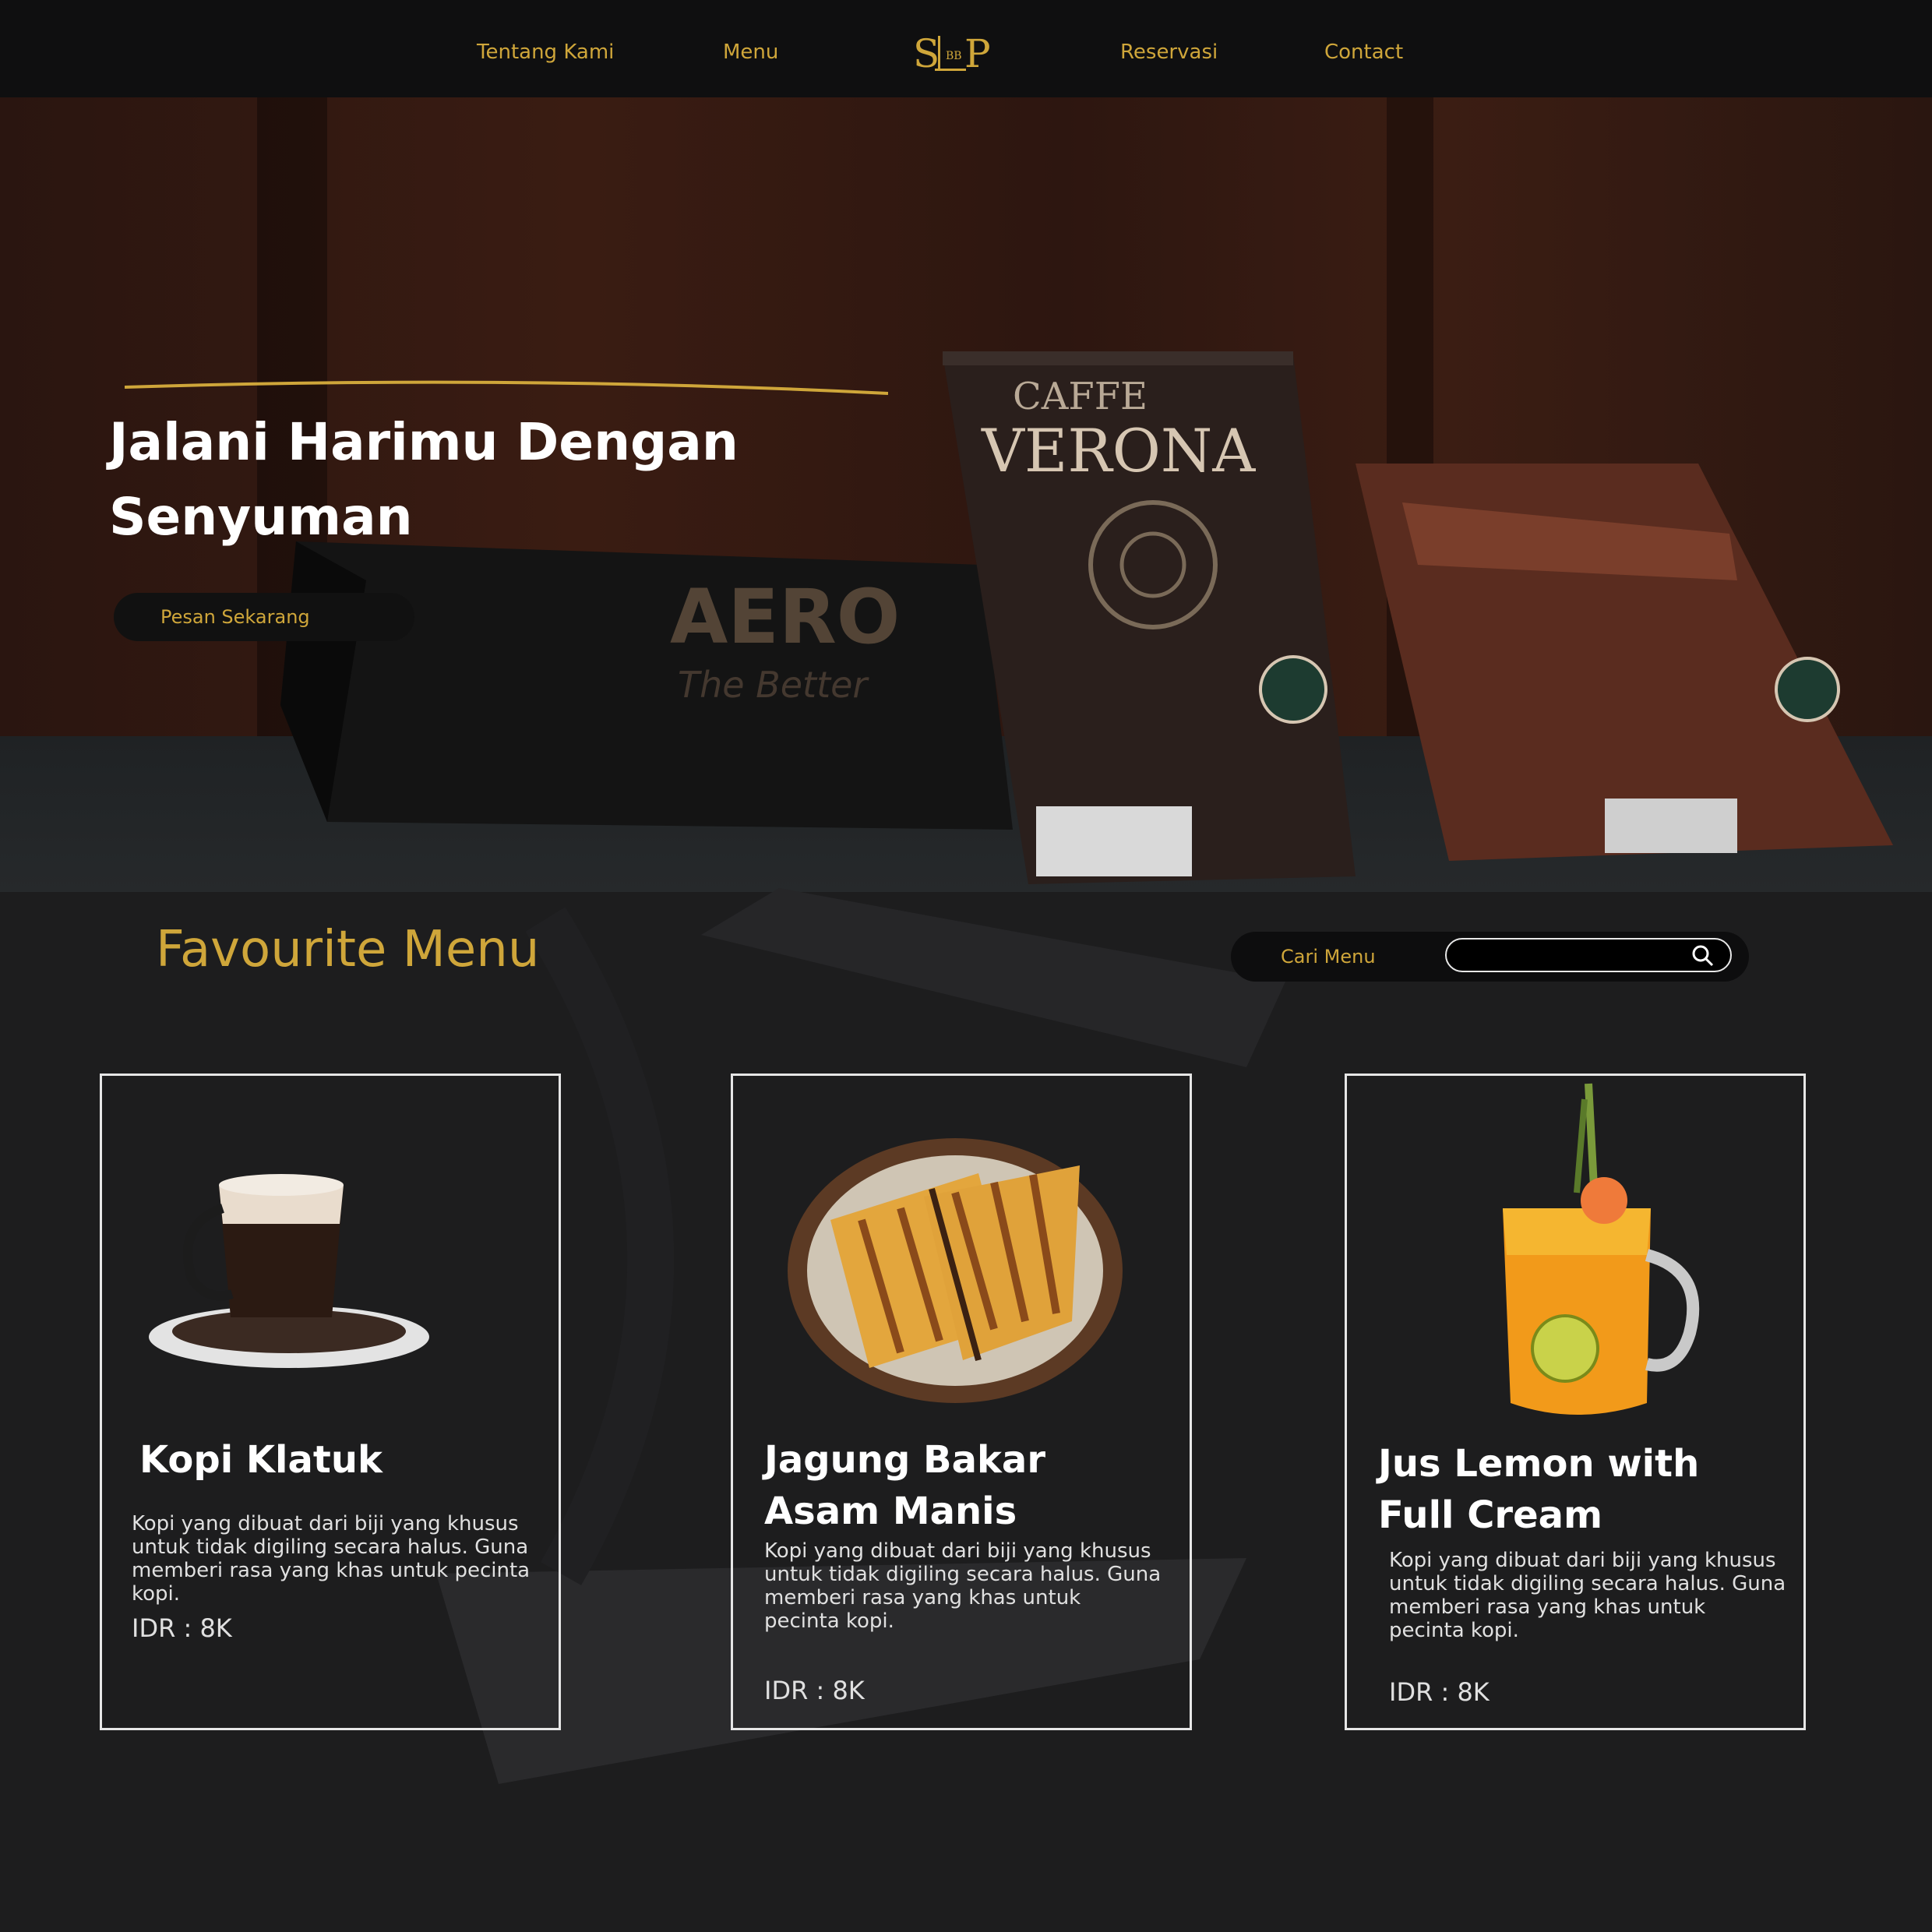 This screenshot has width=1932, height=1932. What do you see at coordinates (774, 685) in the screenshot?
I see `svg-text: The Better` at bounding box center [774, 685].